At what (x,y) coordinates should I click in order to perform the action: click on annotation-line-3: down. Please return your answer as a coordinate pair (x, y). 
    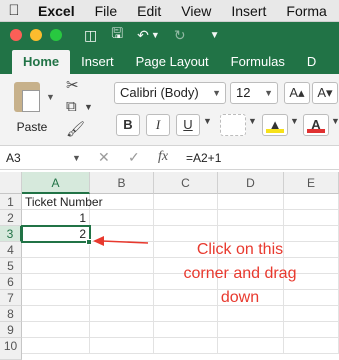
    Looking at the image, I should click on (240, 297).